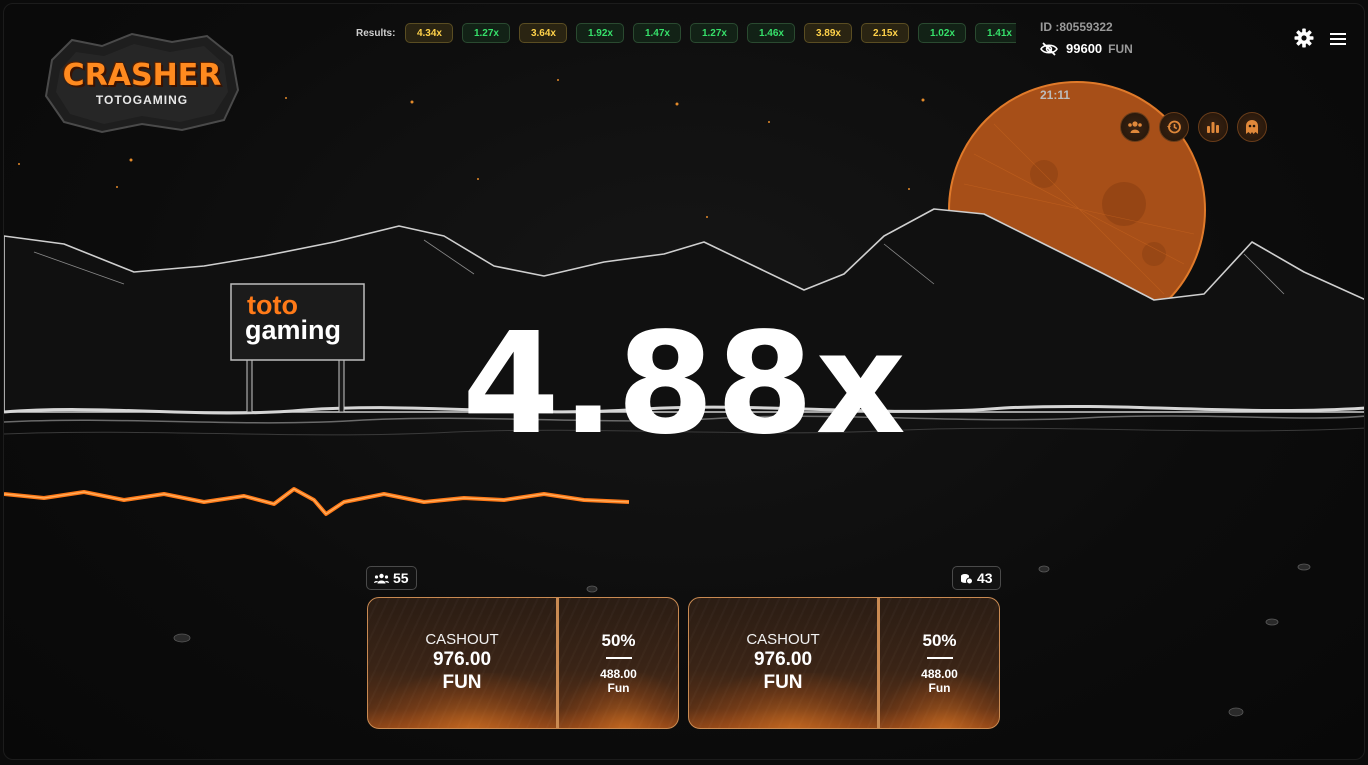 This screenshot has height=765, width=1368. What do you see at coordinates (976, 578) in the screenshot?
I see `bets-counter: 43` at bounding box center [976, 578].